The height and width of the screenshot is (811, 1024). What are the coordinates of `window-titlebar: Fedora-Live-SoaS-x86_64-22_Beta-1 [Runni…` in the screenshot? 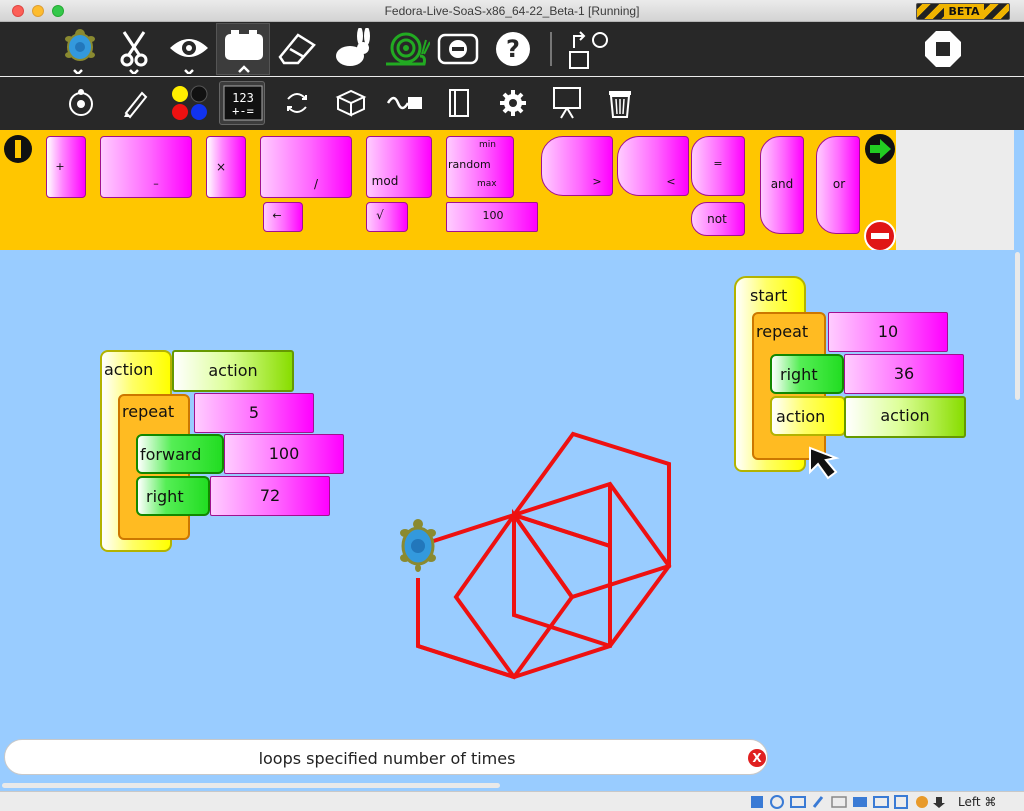 It's located at (512, 11).